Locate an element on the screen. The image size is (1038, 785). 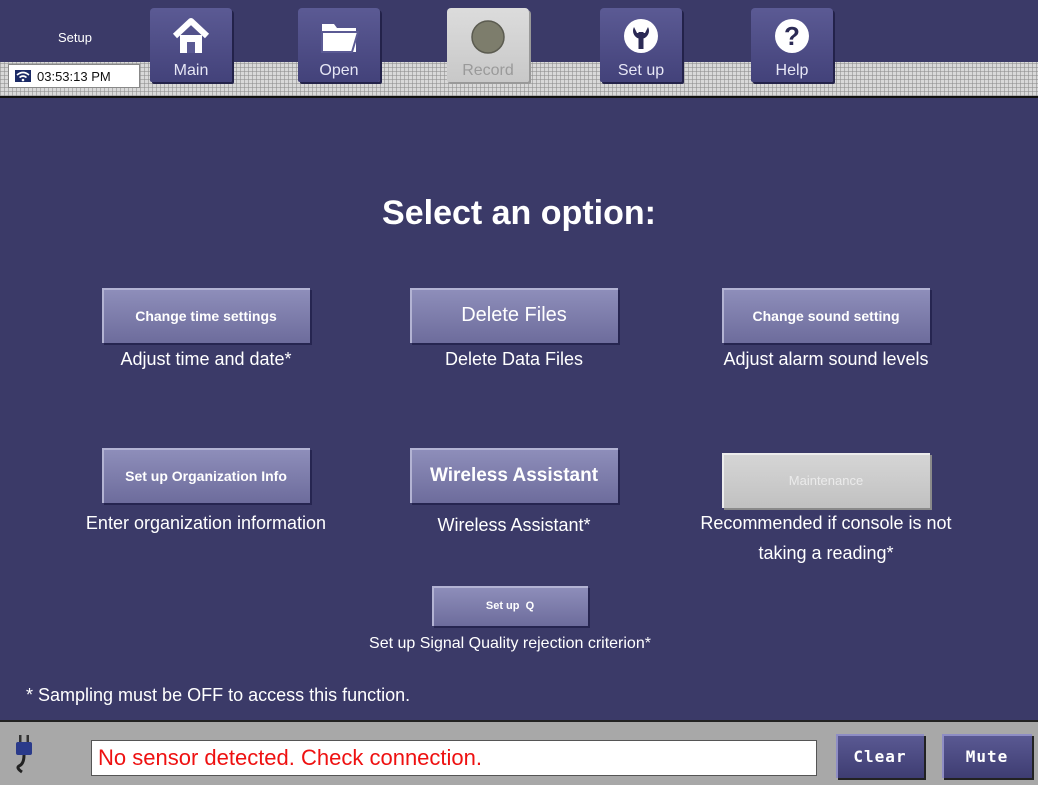
record-icon is located at coordinates (488, 36).